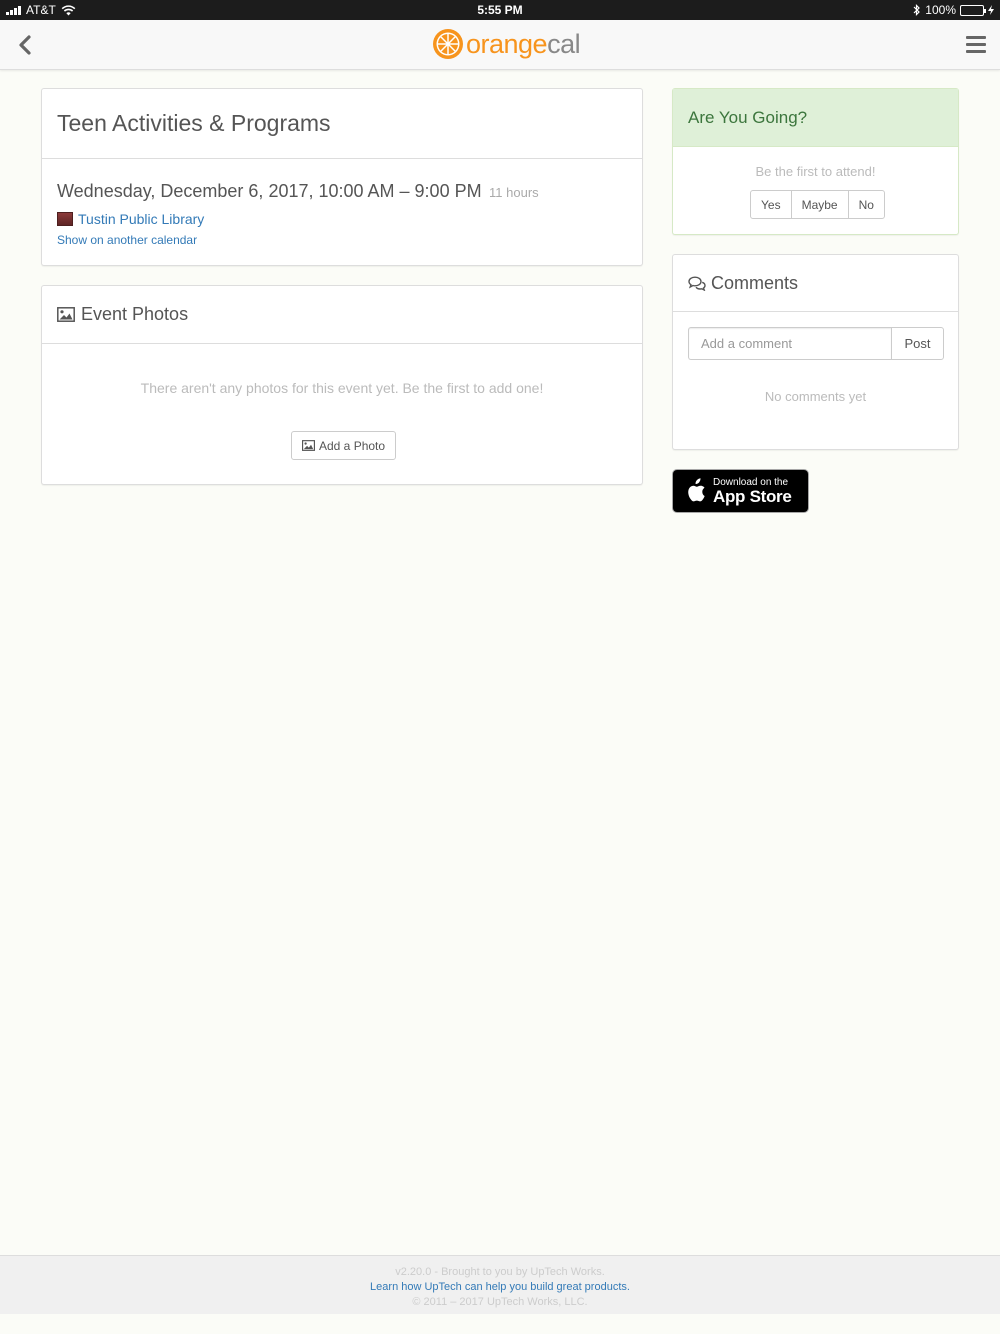 The height and width of the screenshot is (1334, 1000). Describe the element at coordinates (342, 124) in the screenshot. I see `event-panel-heading: Teen Activities & Programs` at that location.